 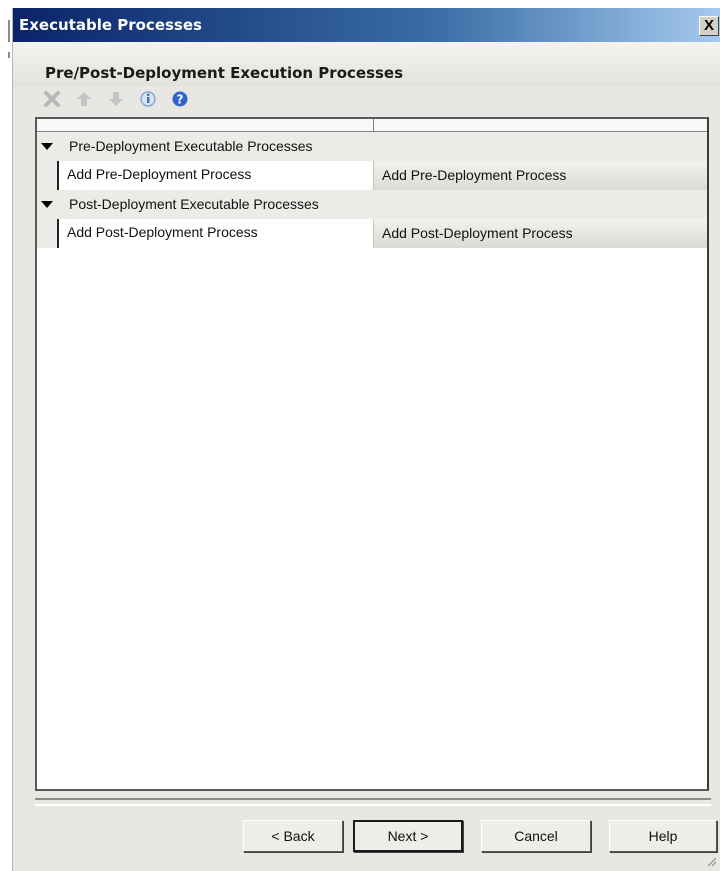 I want to click on move-down-icon, so click(x=116, y=99).